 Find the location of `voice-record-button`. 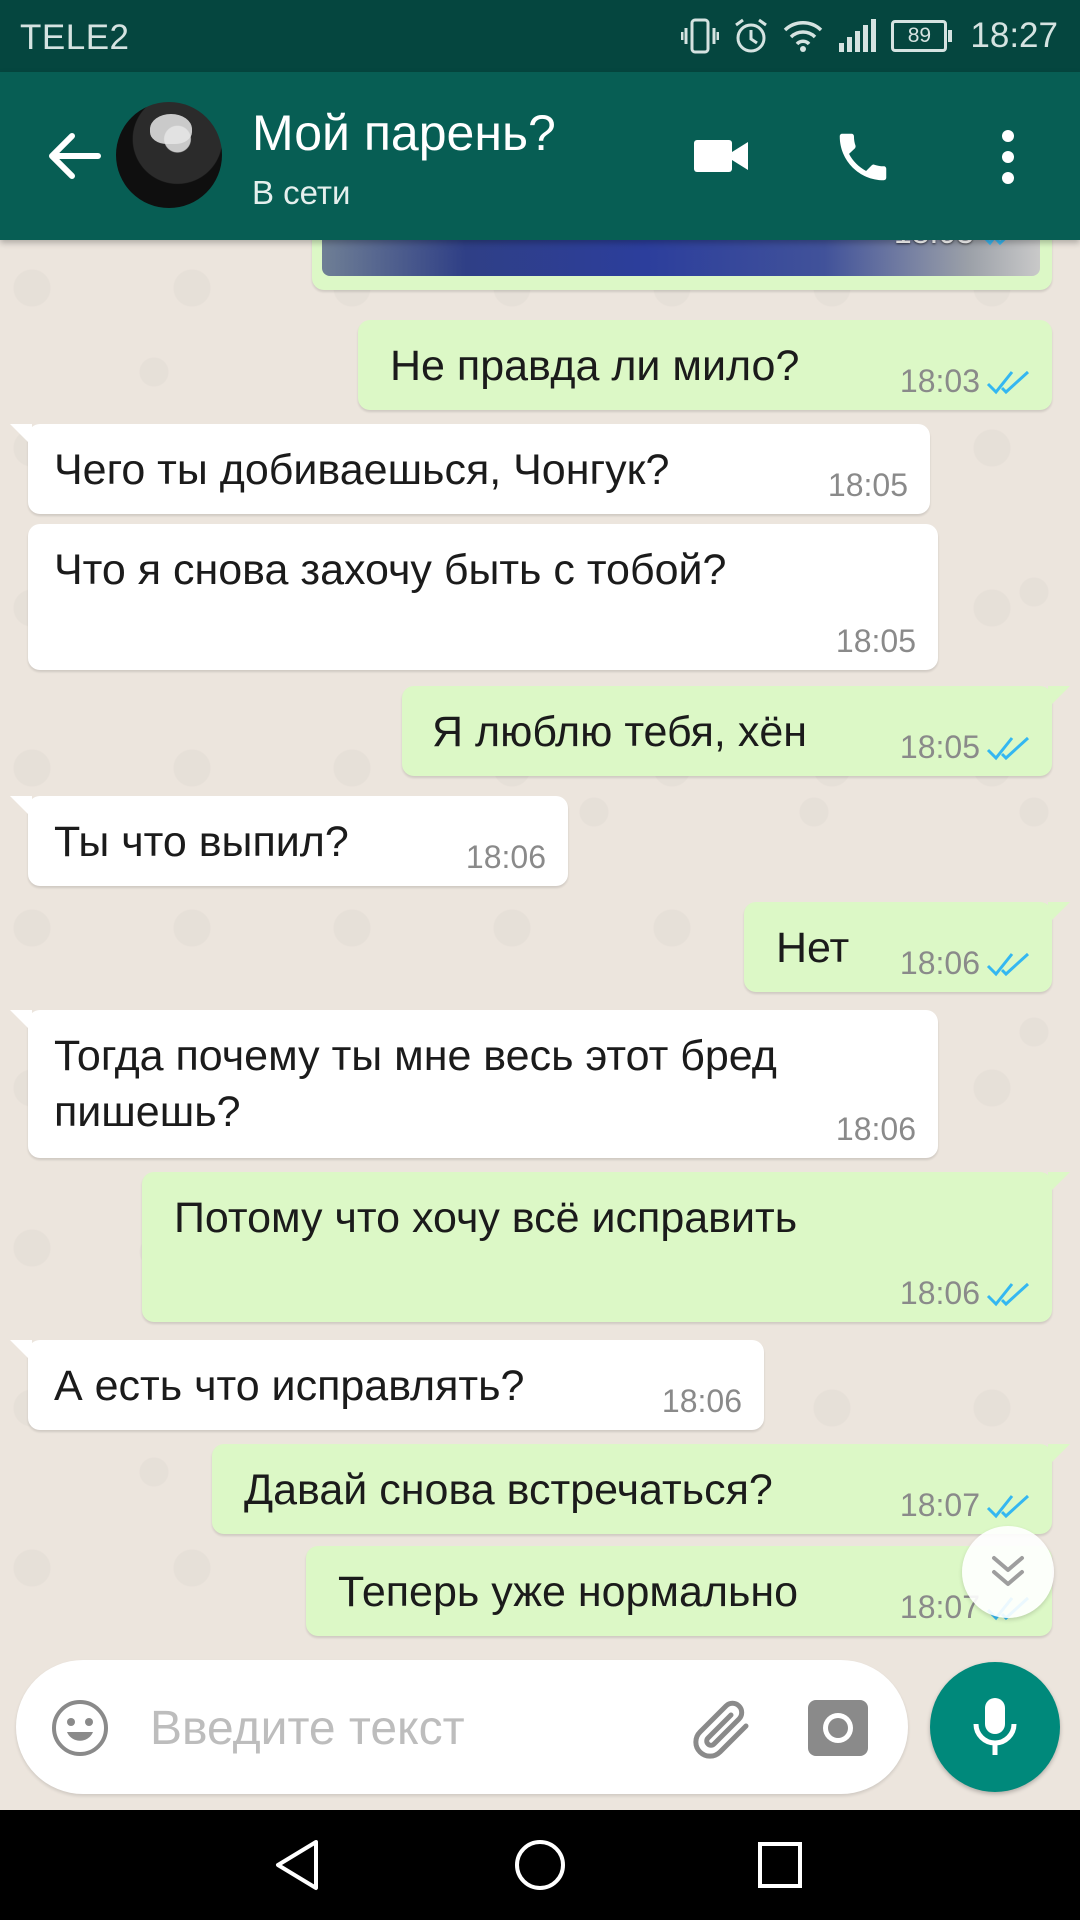

voice-record-button is located at coordinates (995, 1727).